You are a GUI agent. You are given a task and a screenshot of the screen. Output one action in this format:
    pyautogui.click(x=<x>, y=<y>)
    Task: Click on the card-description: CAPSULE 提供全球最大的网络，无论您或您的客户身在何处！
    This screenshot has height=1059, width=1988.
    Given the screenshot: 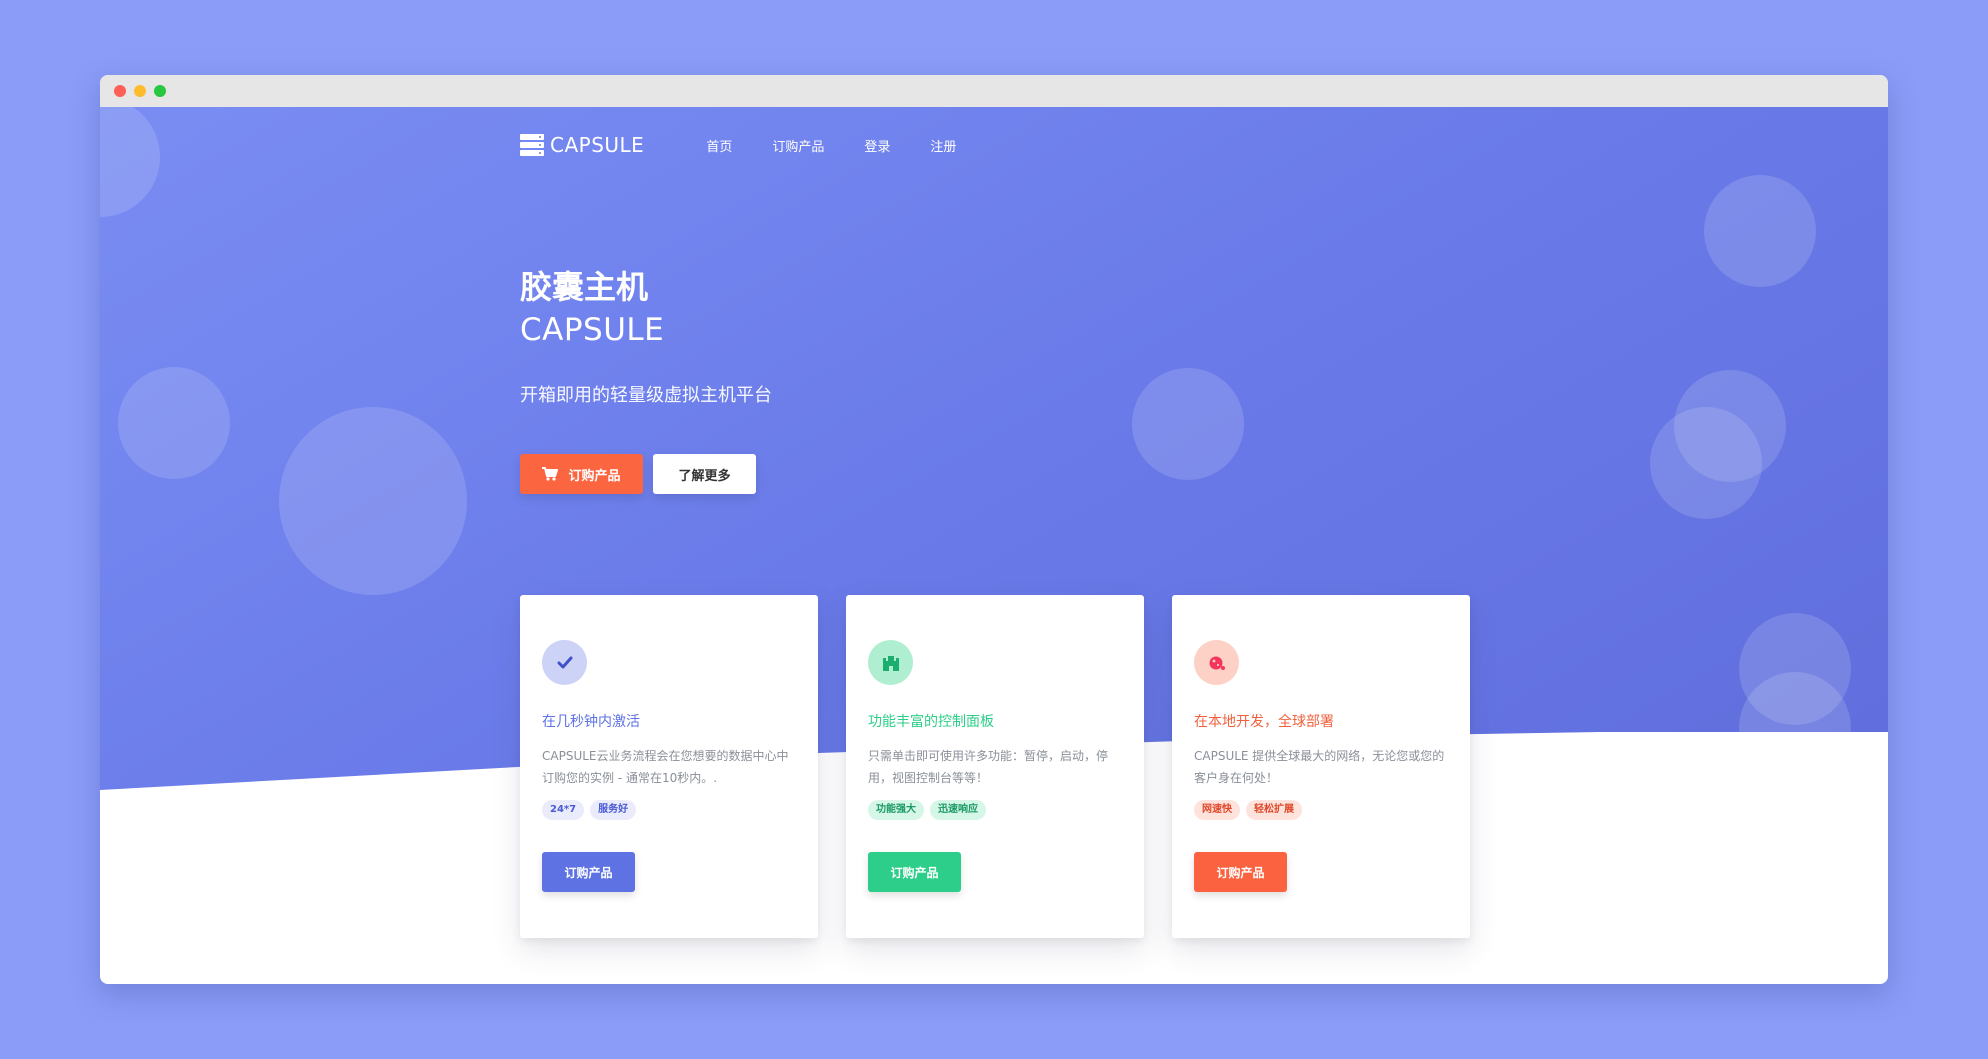 What is the action you would take?
    pyautogui.click(x=1319, y=767)
    